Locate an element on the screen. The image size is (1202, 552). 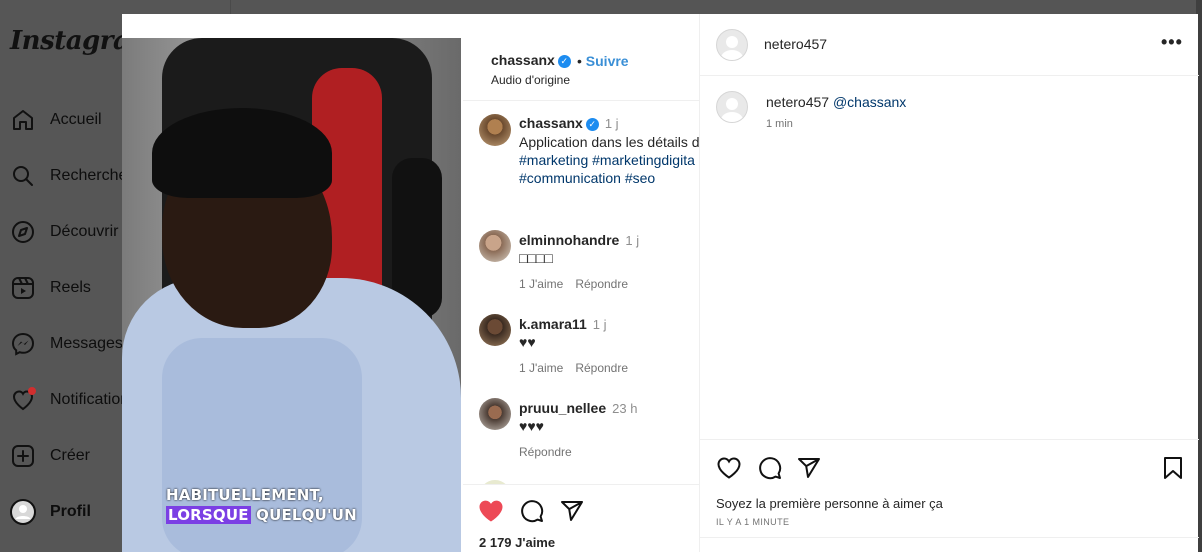
comment-header: elminnohandre 1 j is located at coordinates (579, 240).